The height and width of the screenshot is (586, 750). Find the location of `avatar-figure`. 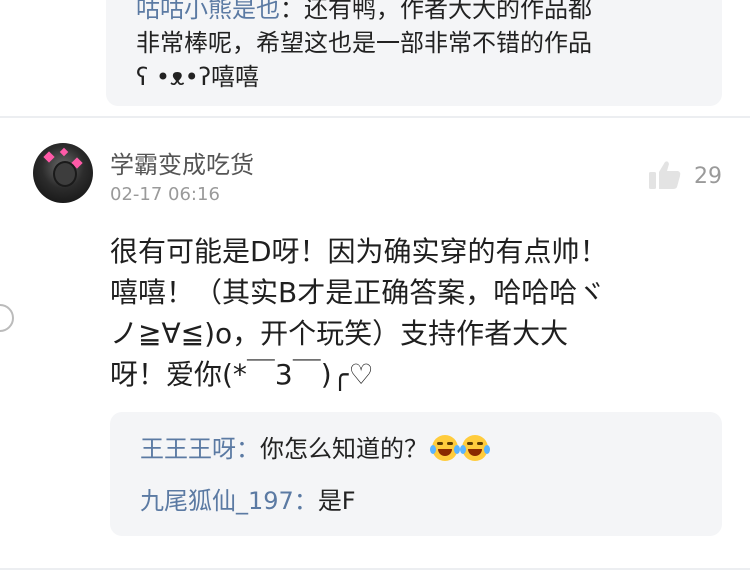

avatar-figure is located at coordinates (65, 174).